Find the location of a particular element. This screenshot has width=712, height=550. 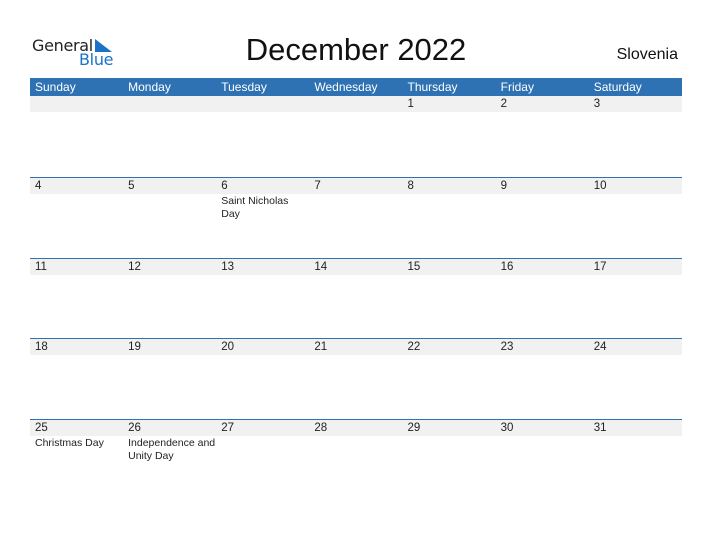

weekday-wednesday: Wednesday is located at coordinates (346, 87).